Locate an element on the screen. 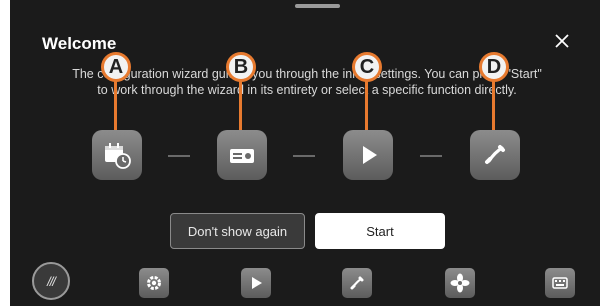  dock-media-button is located at coordinates (256, 283).